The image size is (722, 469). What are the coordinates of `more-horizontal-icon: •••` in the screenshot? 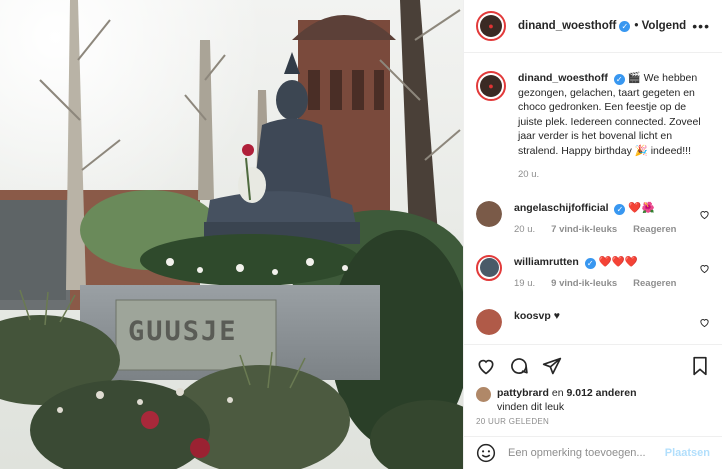 It's located at (701, 26).